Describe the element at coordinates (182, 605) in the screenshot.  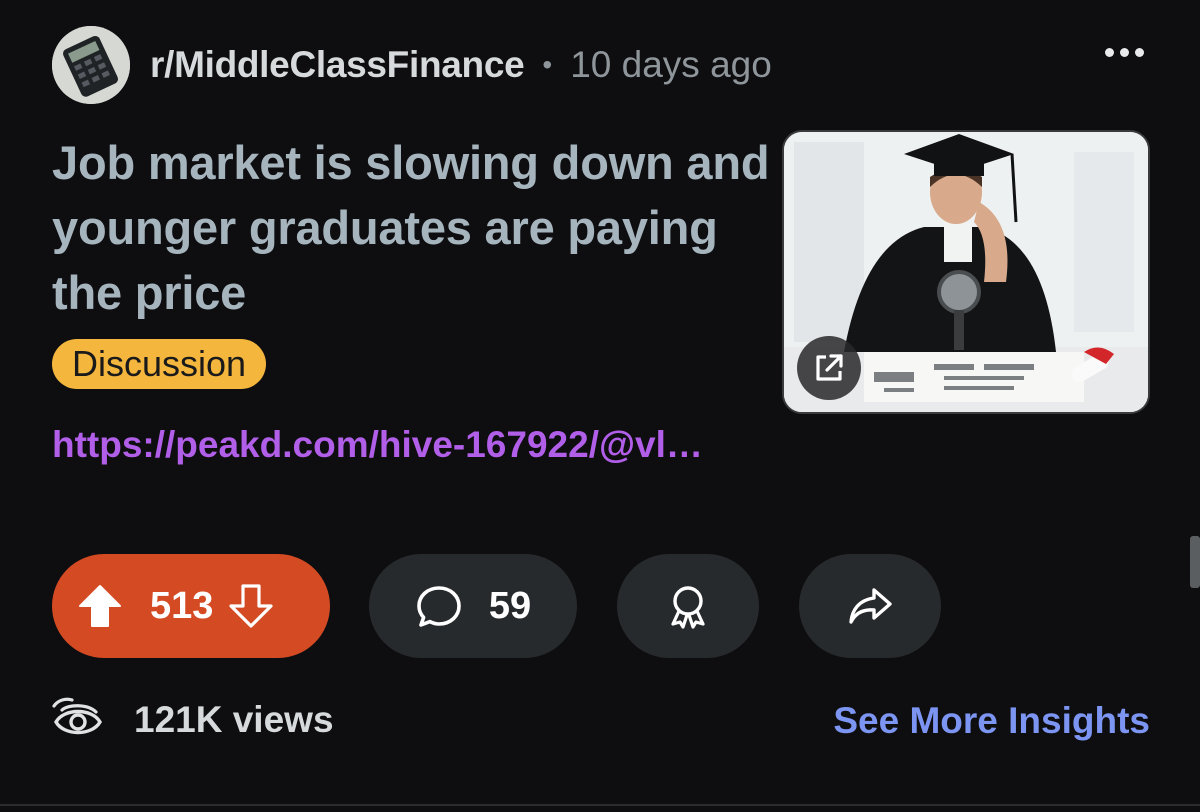
I see `vote-count: 513` at that location.